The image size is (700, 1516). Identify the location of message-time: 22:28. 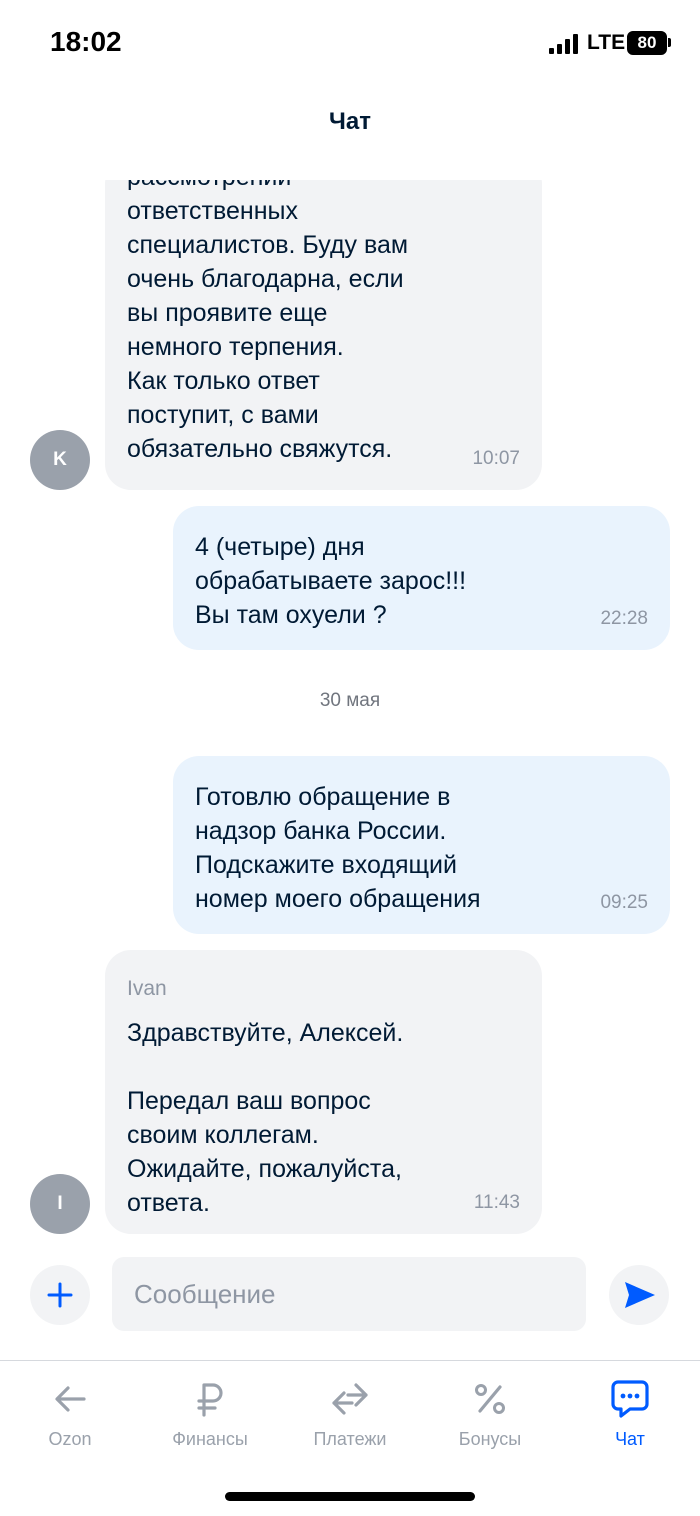
(624, 618).